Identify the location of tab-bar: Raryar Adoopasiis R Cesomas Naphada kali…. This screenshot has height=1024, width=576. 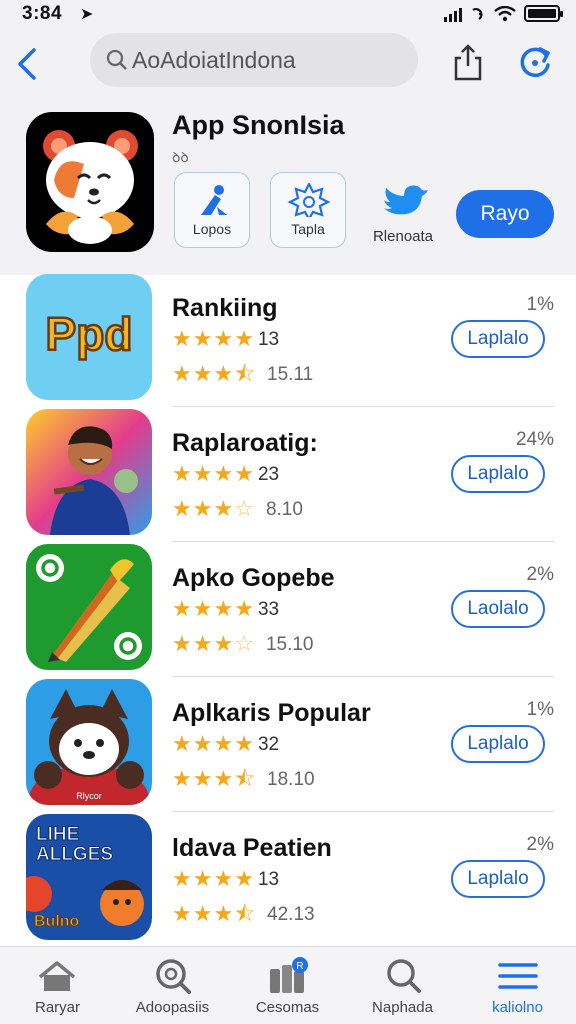
(288, 985).